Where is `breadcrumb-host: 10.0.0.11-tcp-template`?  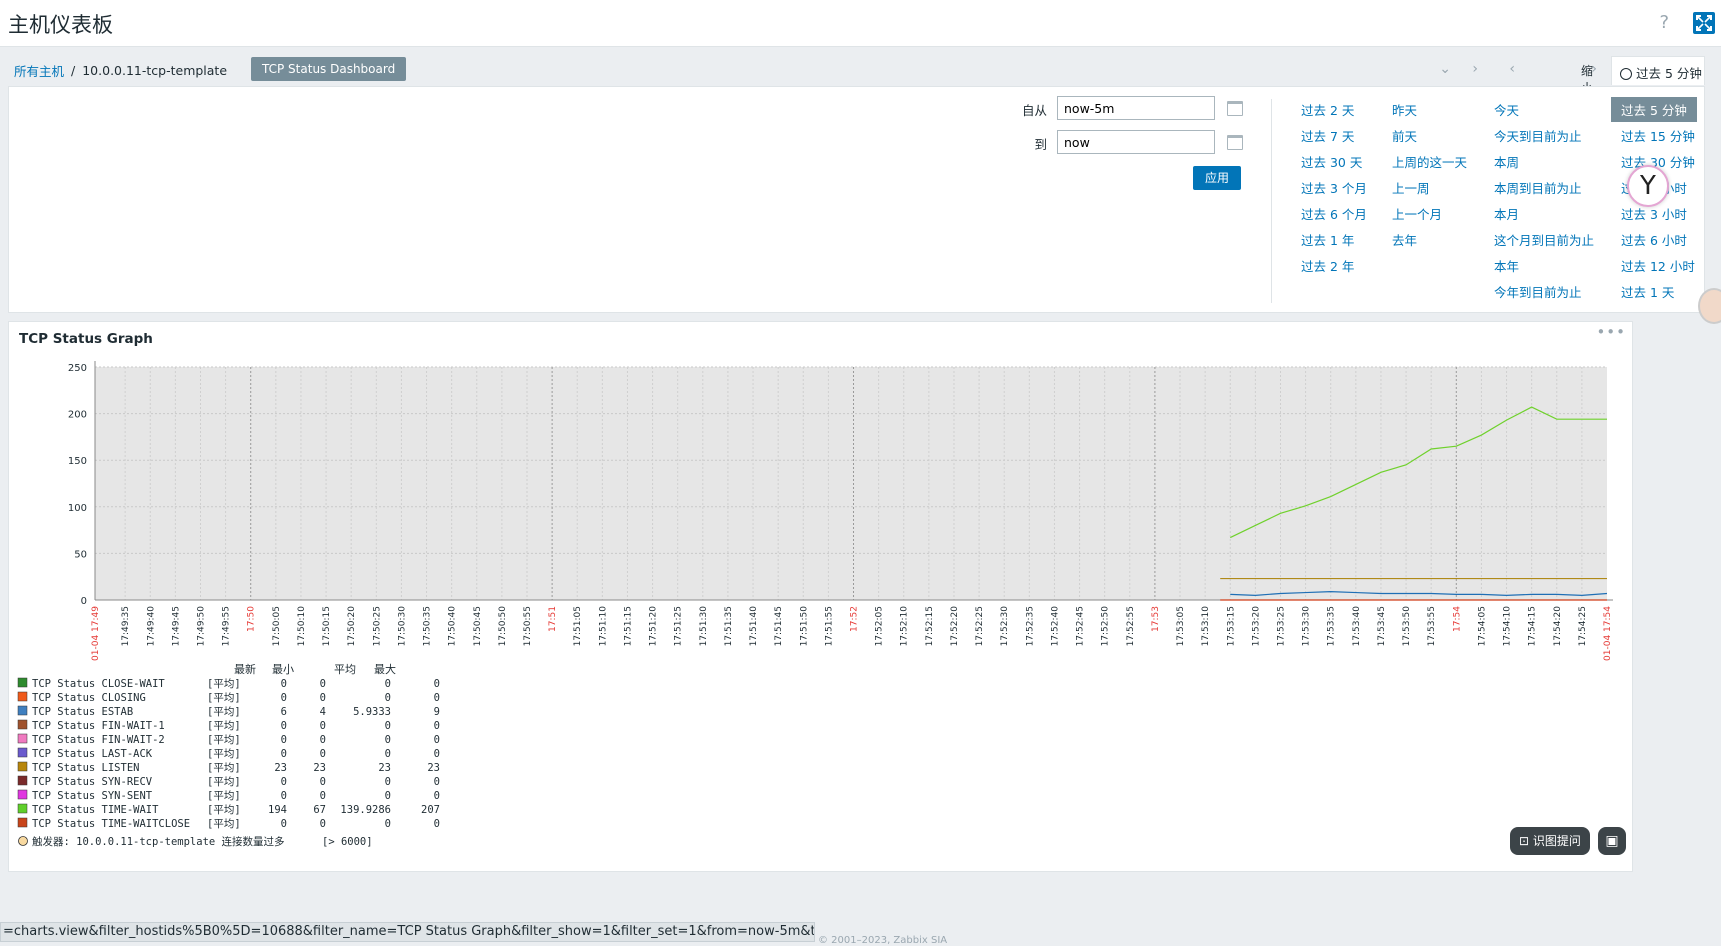 breadcrumb-host: 10.0.0.11-tcp-template is located at coordinates (155, 70).